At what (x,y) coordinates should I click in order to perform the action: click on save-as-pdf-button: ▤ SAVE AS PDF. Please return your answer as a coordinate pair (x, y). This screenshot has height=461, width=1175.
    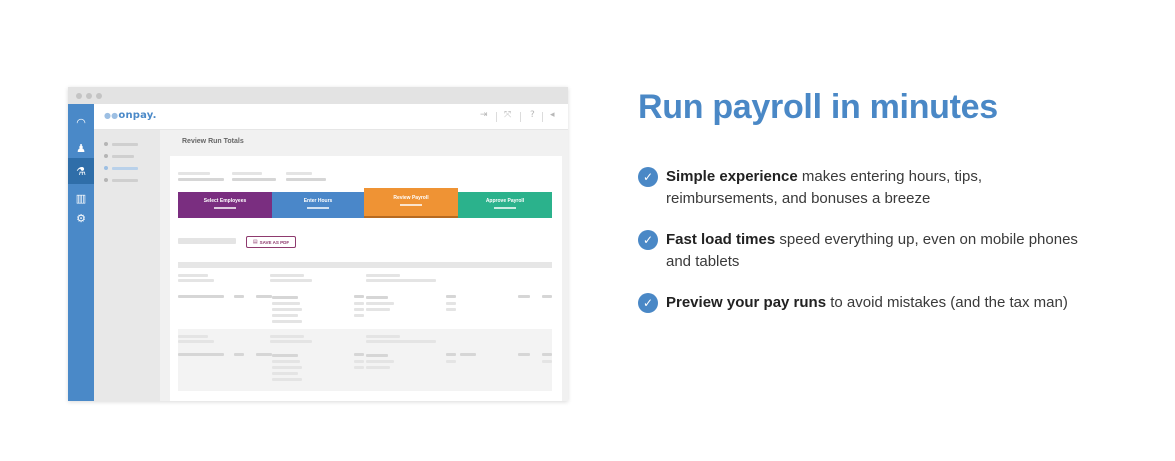
    Looking at the image, I should click on (271, 242).